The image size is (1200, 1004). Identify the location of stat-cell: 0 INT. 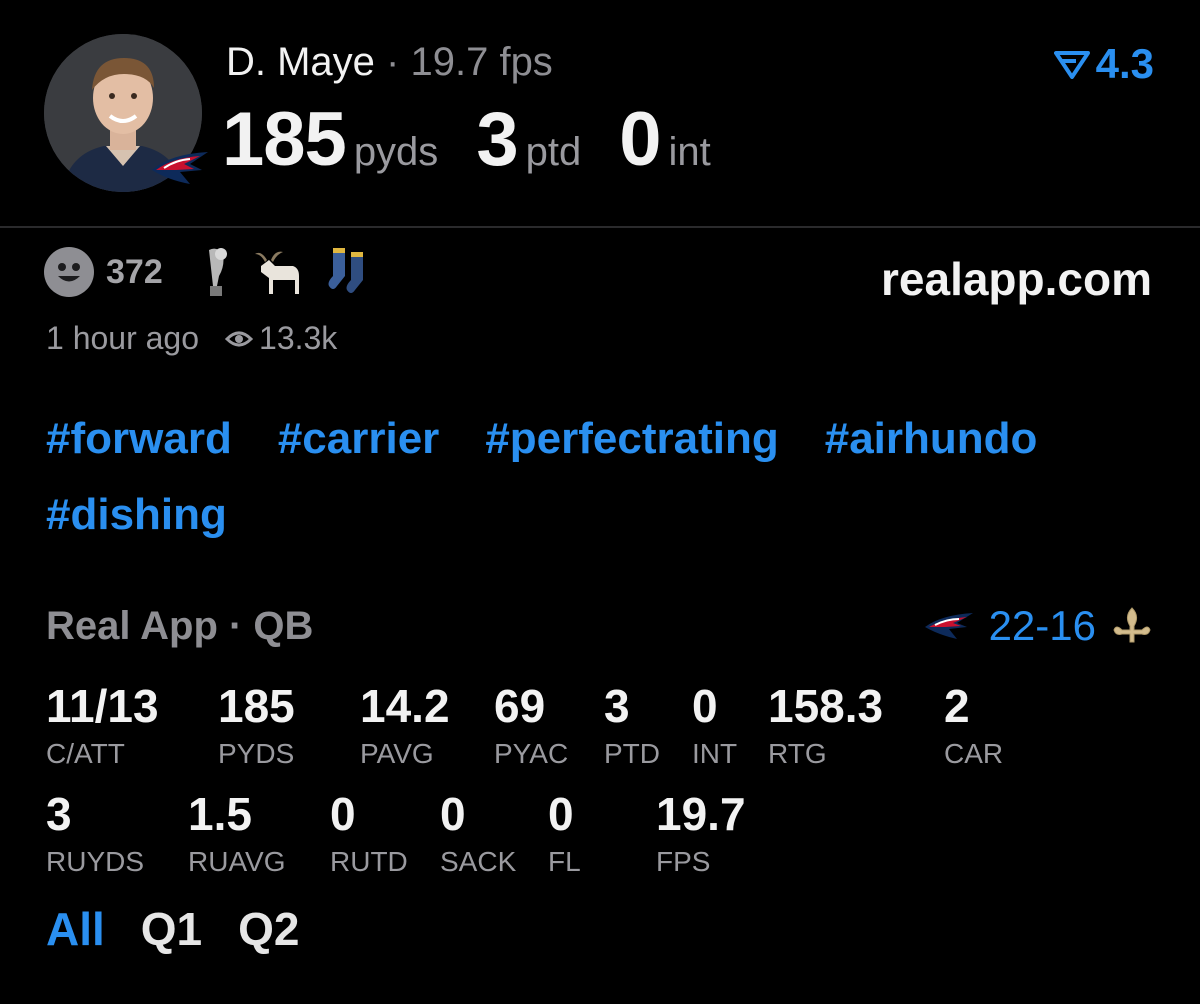
(714, 725).